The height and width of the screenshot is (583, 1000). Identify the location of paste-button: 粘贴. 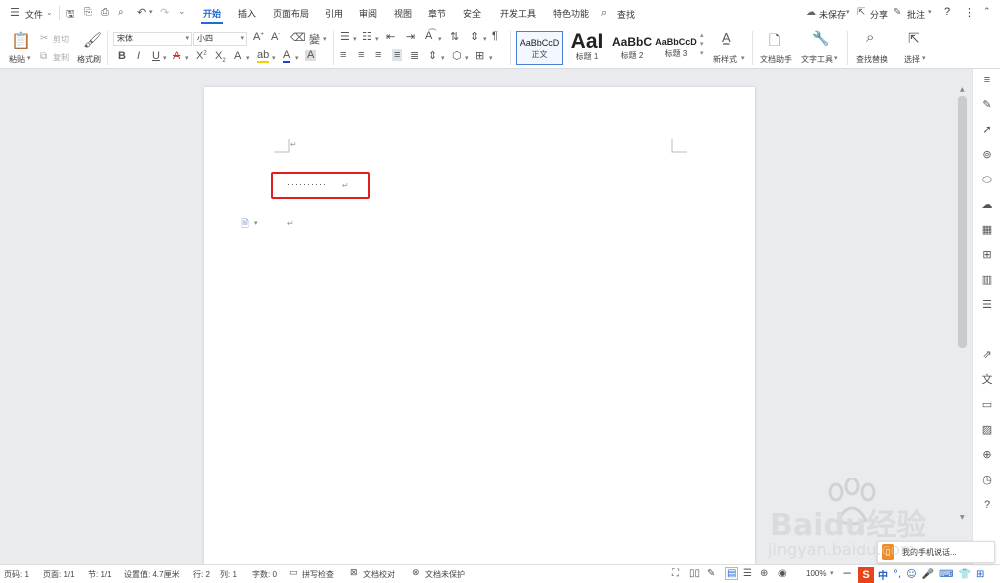
(17, 59).